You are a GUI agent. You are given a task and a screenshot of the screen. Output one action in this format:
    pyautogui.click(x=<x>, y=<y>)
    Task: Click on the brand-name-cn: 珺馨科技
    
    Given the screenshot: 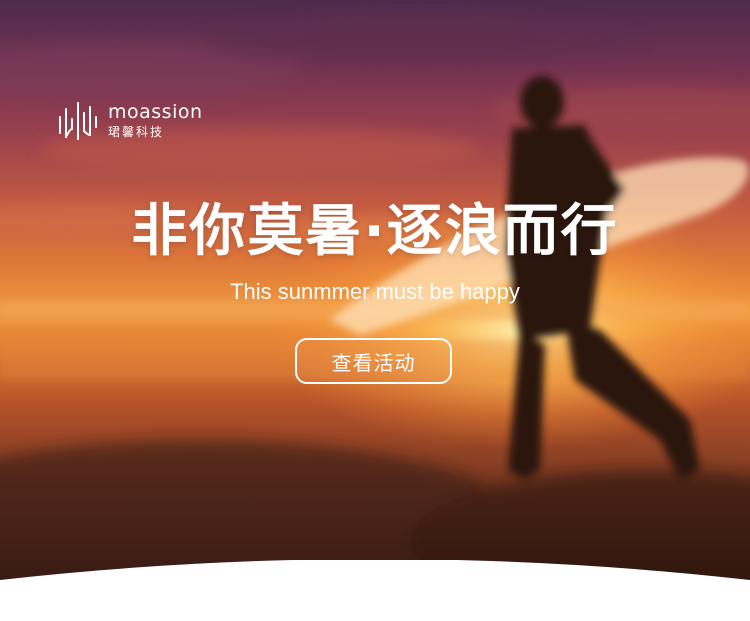 What is the action you would take?
    pyautogui.click(x=136, y=131)
    